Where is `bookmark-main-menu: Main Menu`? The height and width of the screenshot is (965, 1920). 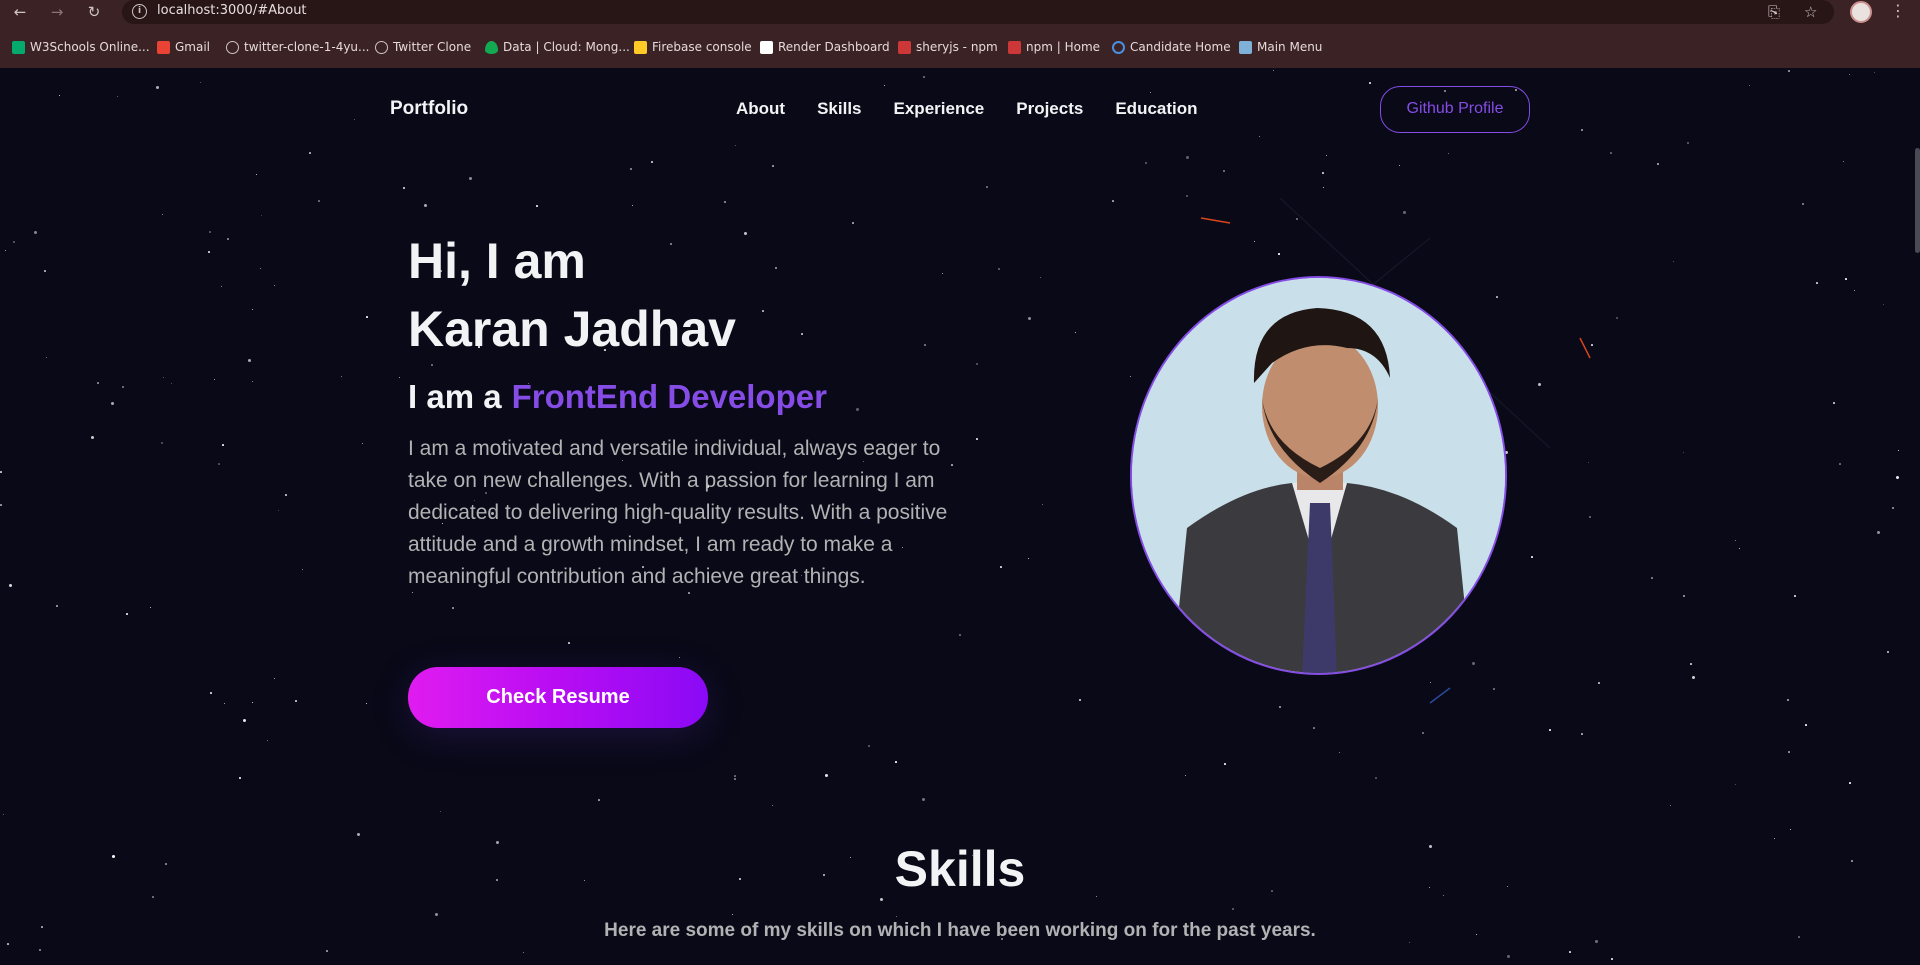 bookmark-main-menu: Main Menu is located at coordinates (1280, 47).